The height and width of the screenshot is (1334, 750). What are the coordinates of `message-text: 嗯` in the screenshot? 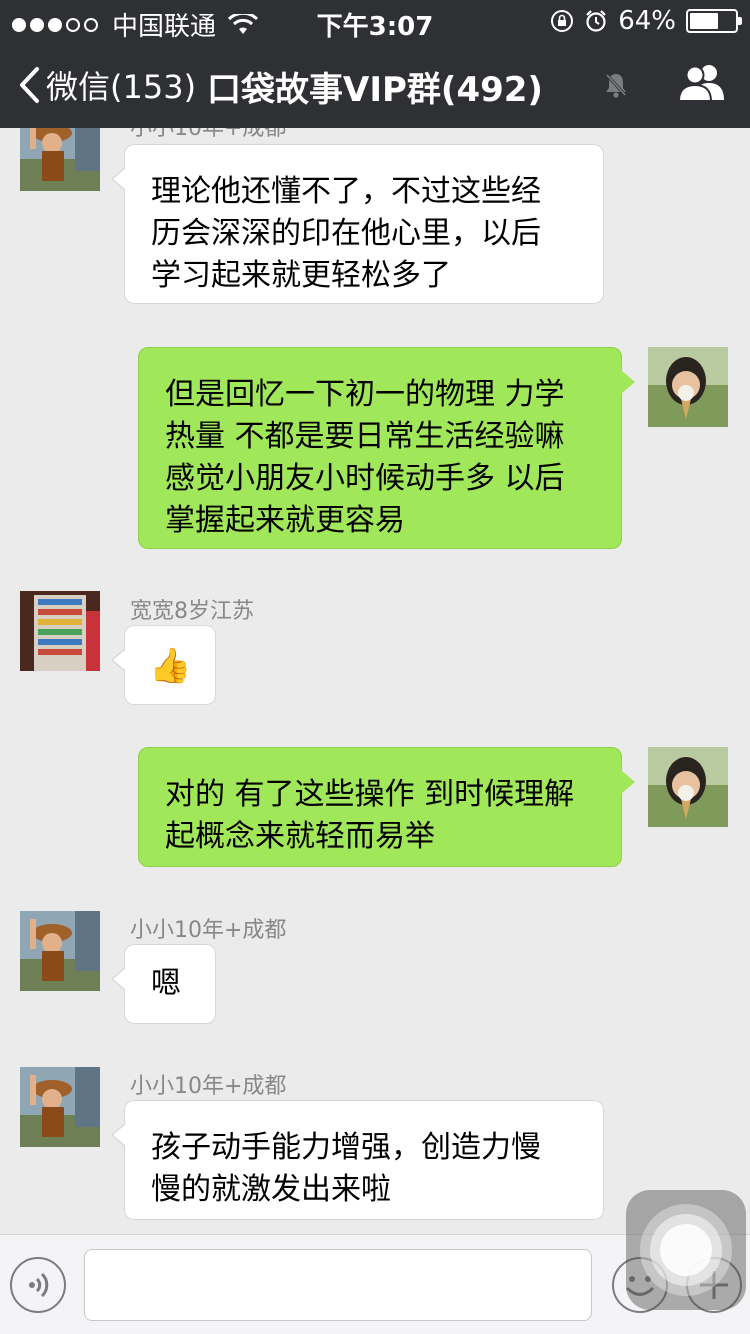 It's located at (166, 983).